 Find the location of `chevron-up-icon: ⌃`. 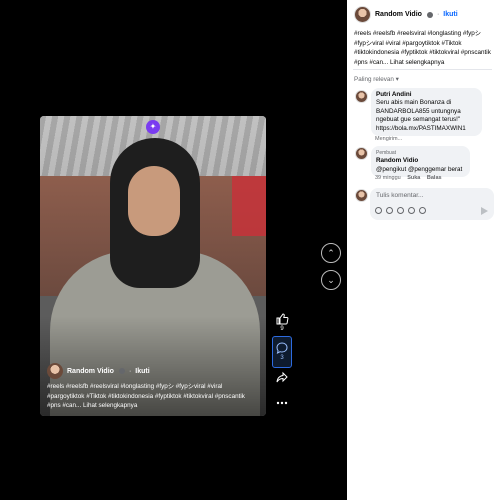

chevron-up-icon: ⌃ is located at coordinates (331, 253).